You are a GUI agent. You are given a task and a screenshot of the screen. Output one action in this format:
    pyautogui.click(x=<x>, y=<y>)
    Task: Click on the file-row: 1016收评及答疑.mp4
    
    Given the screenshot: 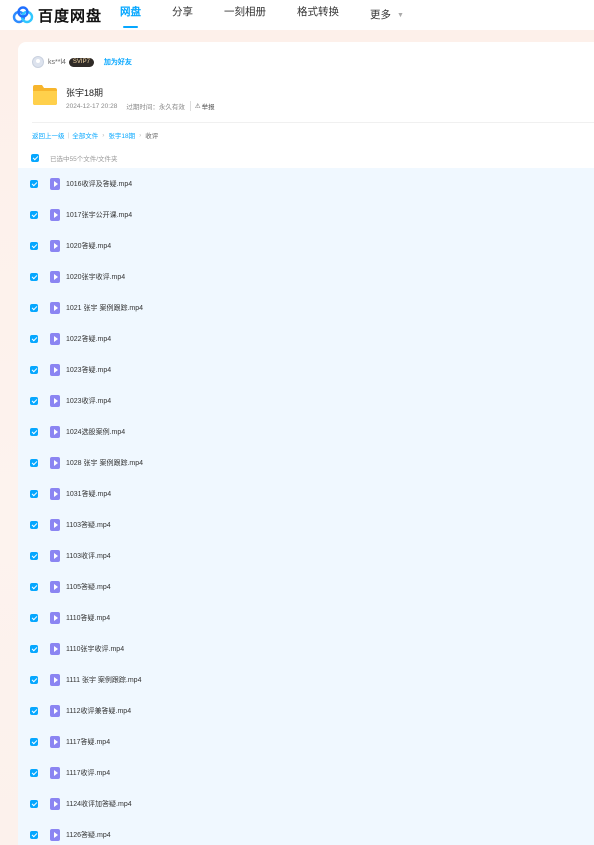 What is the action you would take?
    pyautogui.click(x=306, y=183)
    